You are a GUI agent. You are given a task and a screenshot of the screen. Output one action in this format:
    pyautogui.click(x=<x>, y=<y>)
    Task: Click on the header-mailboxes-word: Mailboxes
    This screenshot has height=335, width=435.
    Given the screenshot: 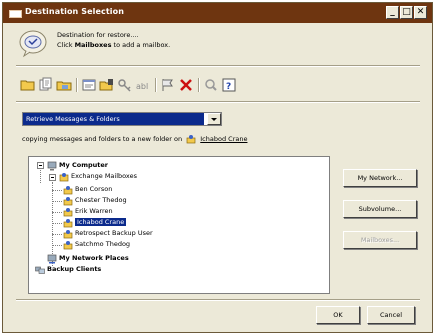 What is the action you would take?
    pyautogui.click(x=93, y=45)
    